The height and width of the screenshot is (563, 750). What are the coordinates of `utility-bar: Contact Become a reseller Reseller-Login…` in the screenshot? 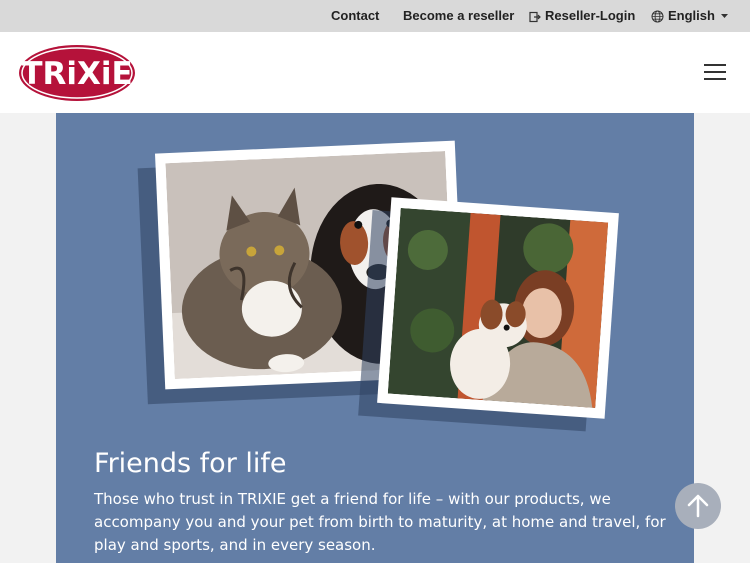 It's located at (375, 16).